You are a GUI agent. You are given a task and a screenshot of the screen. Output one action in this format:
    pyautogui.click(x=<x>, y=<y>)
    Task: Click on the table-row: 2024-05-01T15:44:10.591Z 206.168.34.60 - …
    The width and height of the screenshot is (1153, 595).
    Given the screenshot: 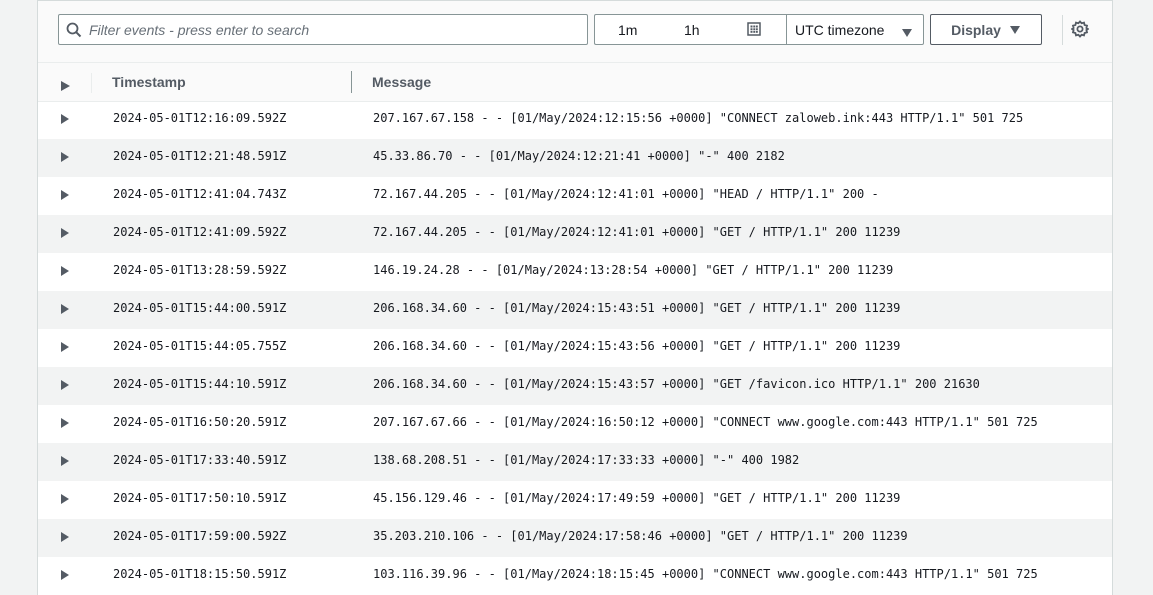 What is the action you would take?
    pyautogui.click(x=575, y=386)
    